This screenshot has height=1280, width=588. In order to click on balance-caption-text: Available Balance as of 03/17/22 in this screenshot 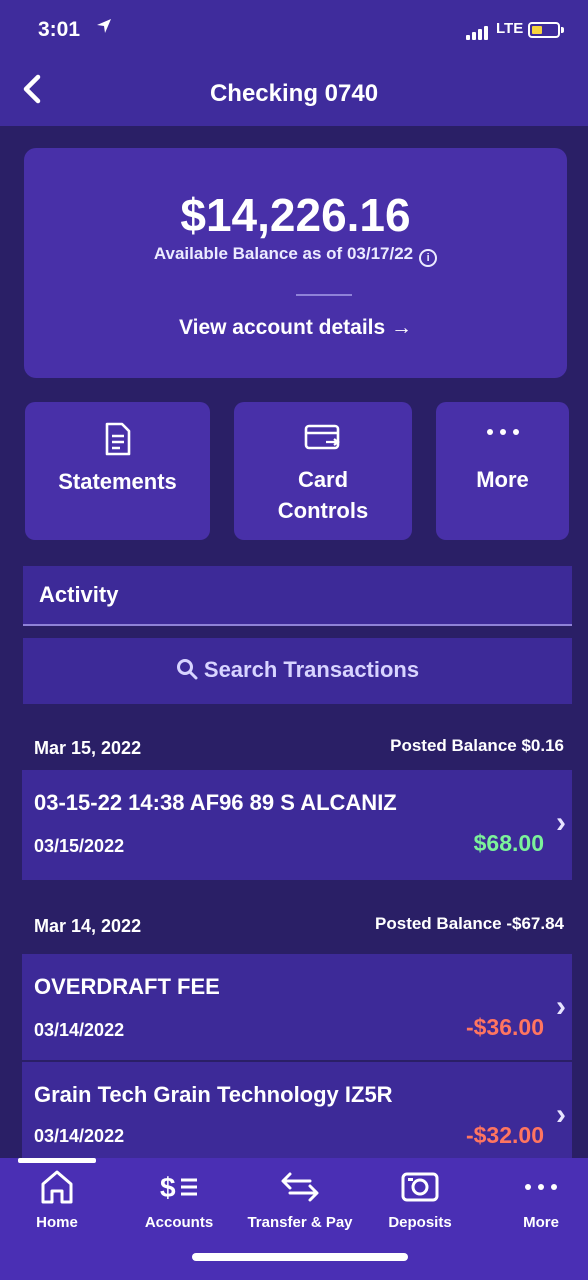, I will do `click(283, 253)`.